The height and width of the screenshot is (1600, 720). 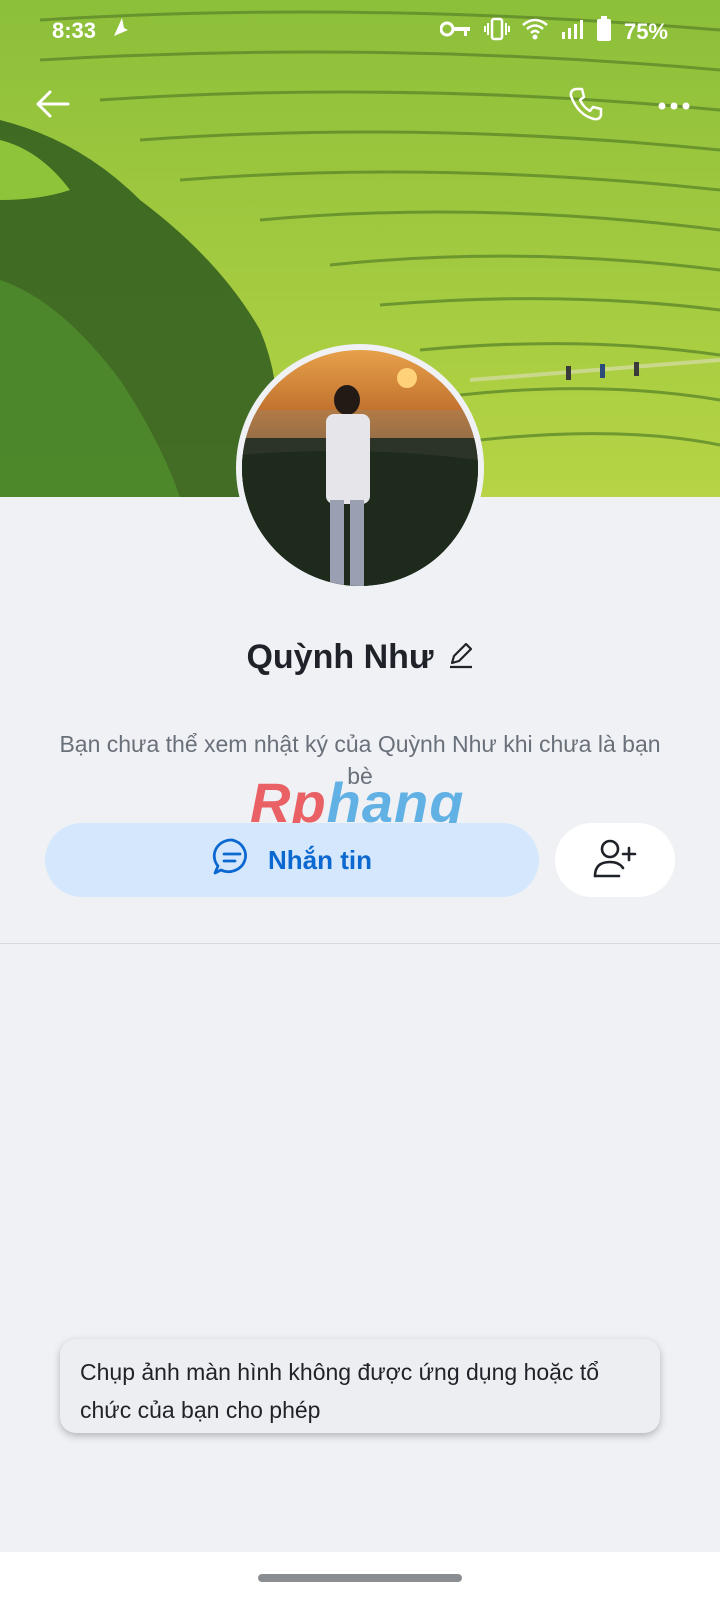 What do you see at coordinates (455, 32) in the screenshot?
I see `key-icon` at bounding box center [455, 32].